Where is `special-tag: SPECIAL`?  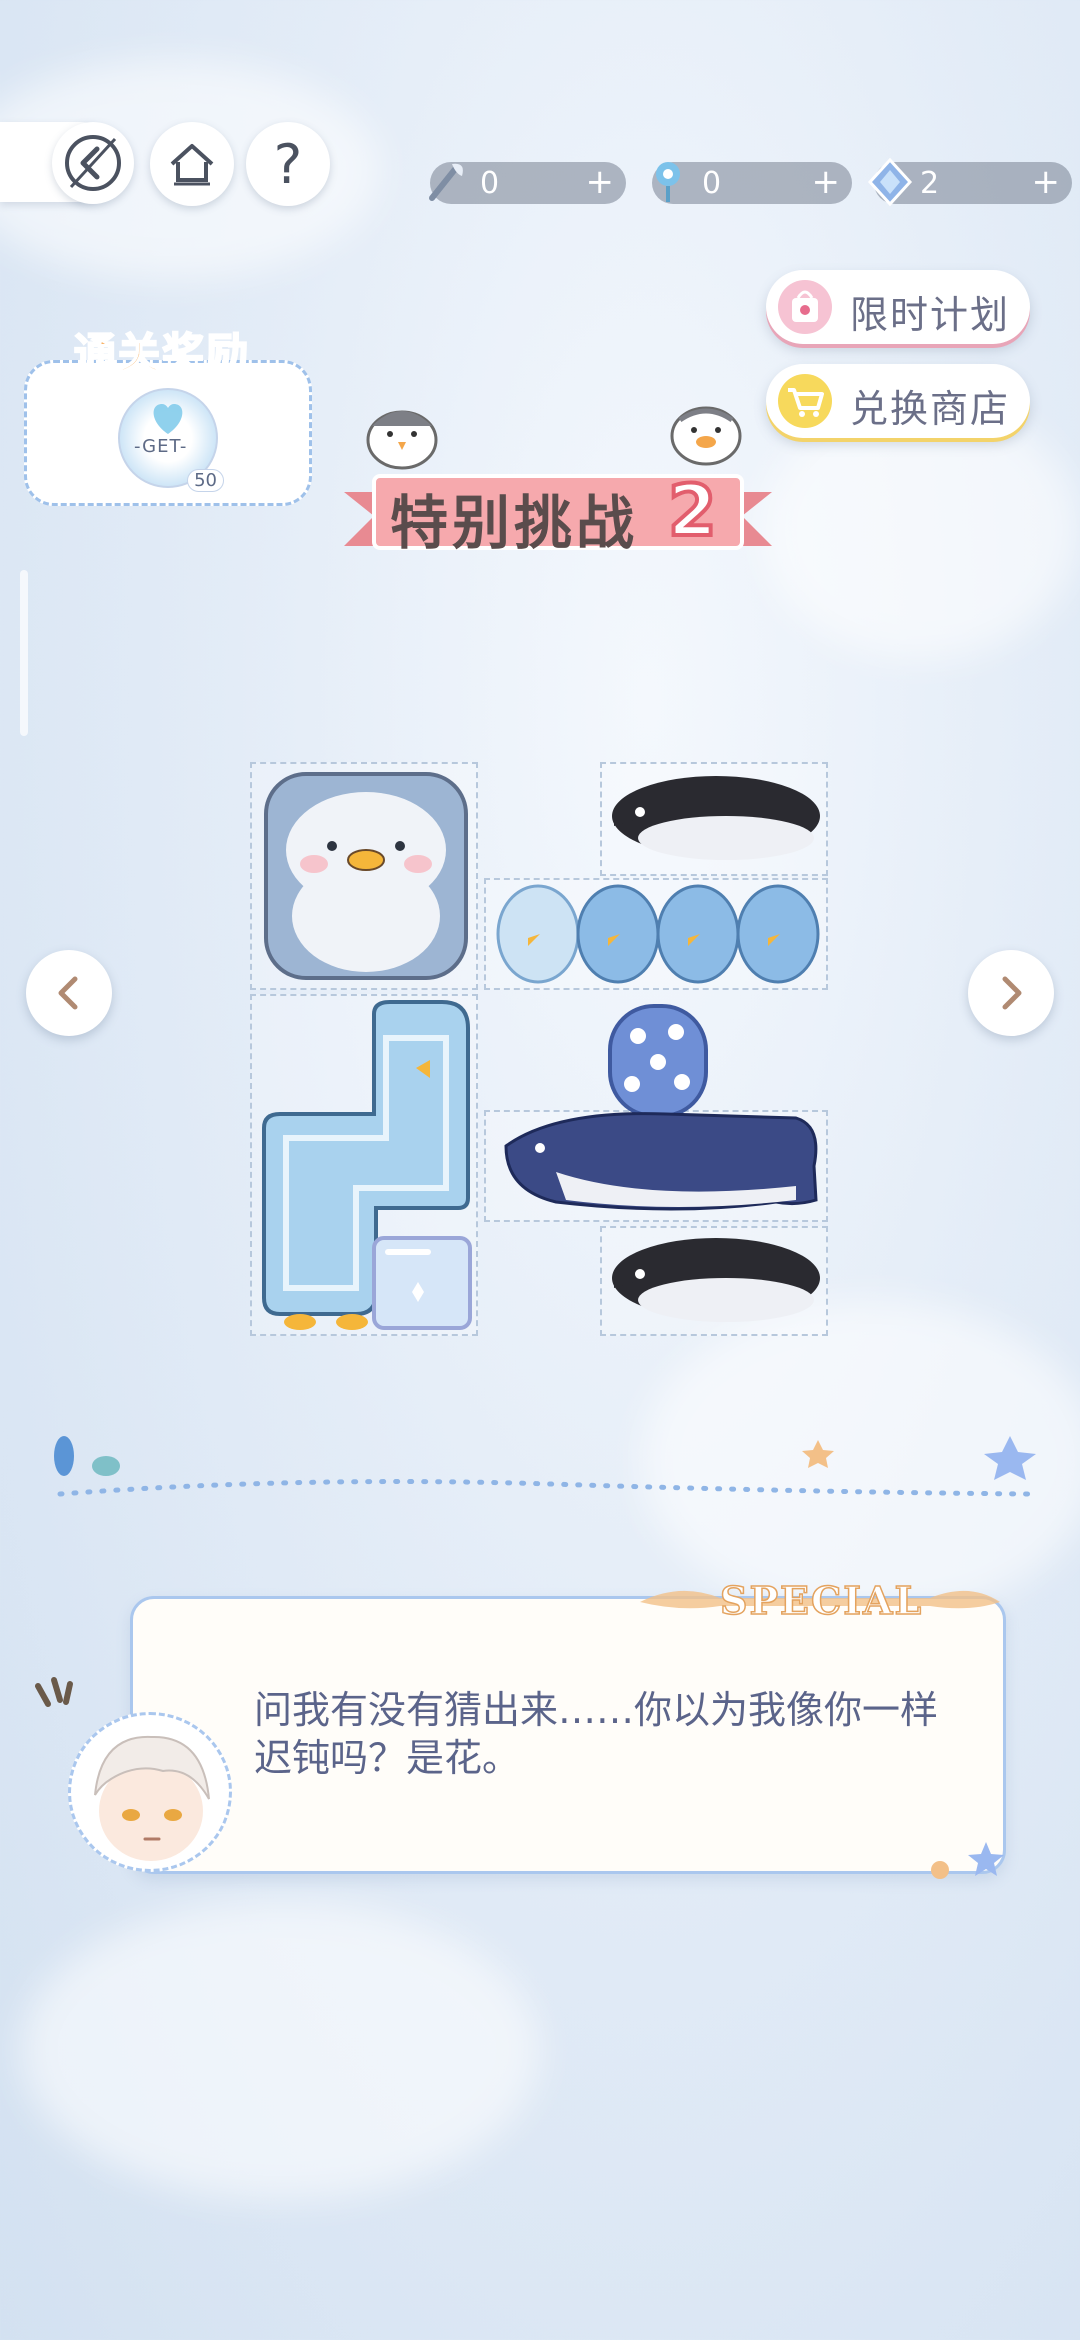
special-tag: SPECIAL is located at coordinates (821, 1600).